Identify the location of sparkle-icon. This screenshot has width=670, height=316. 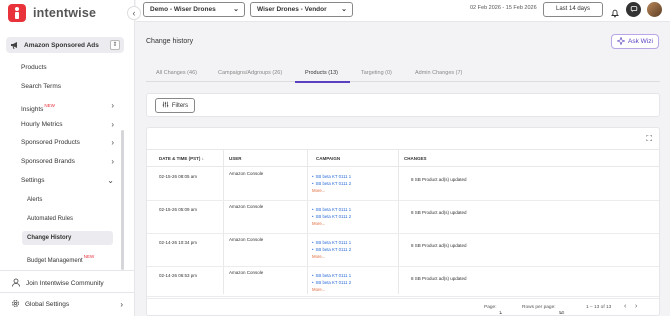
(621, 41).